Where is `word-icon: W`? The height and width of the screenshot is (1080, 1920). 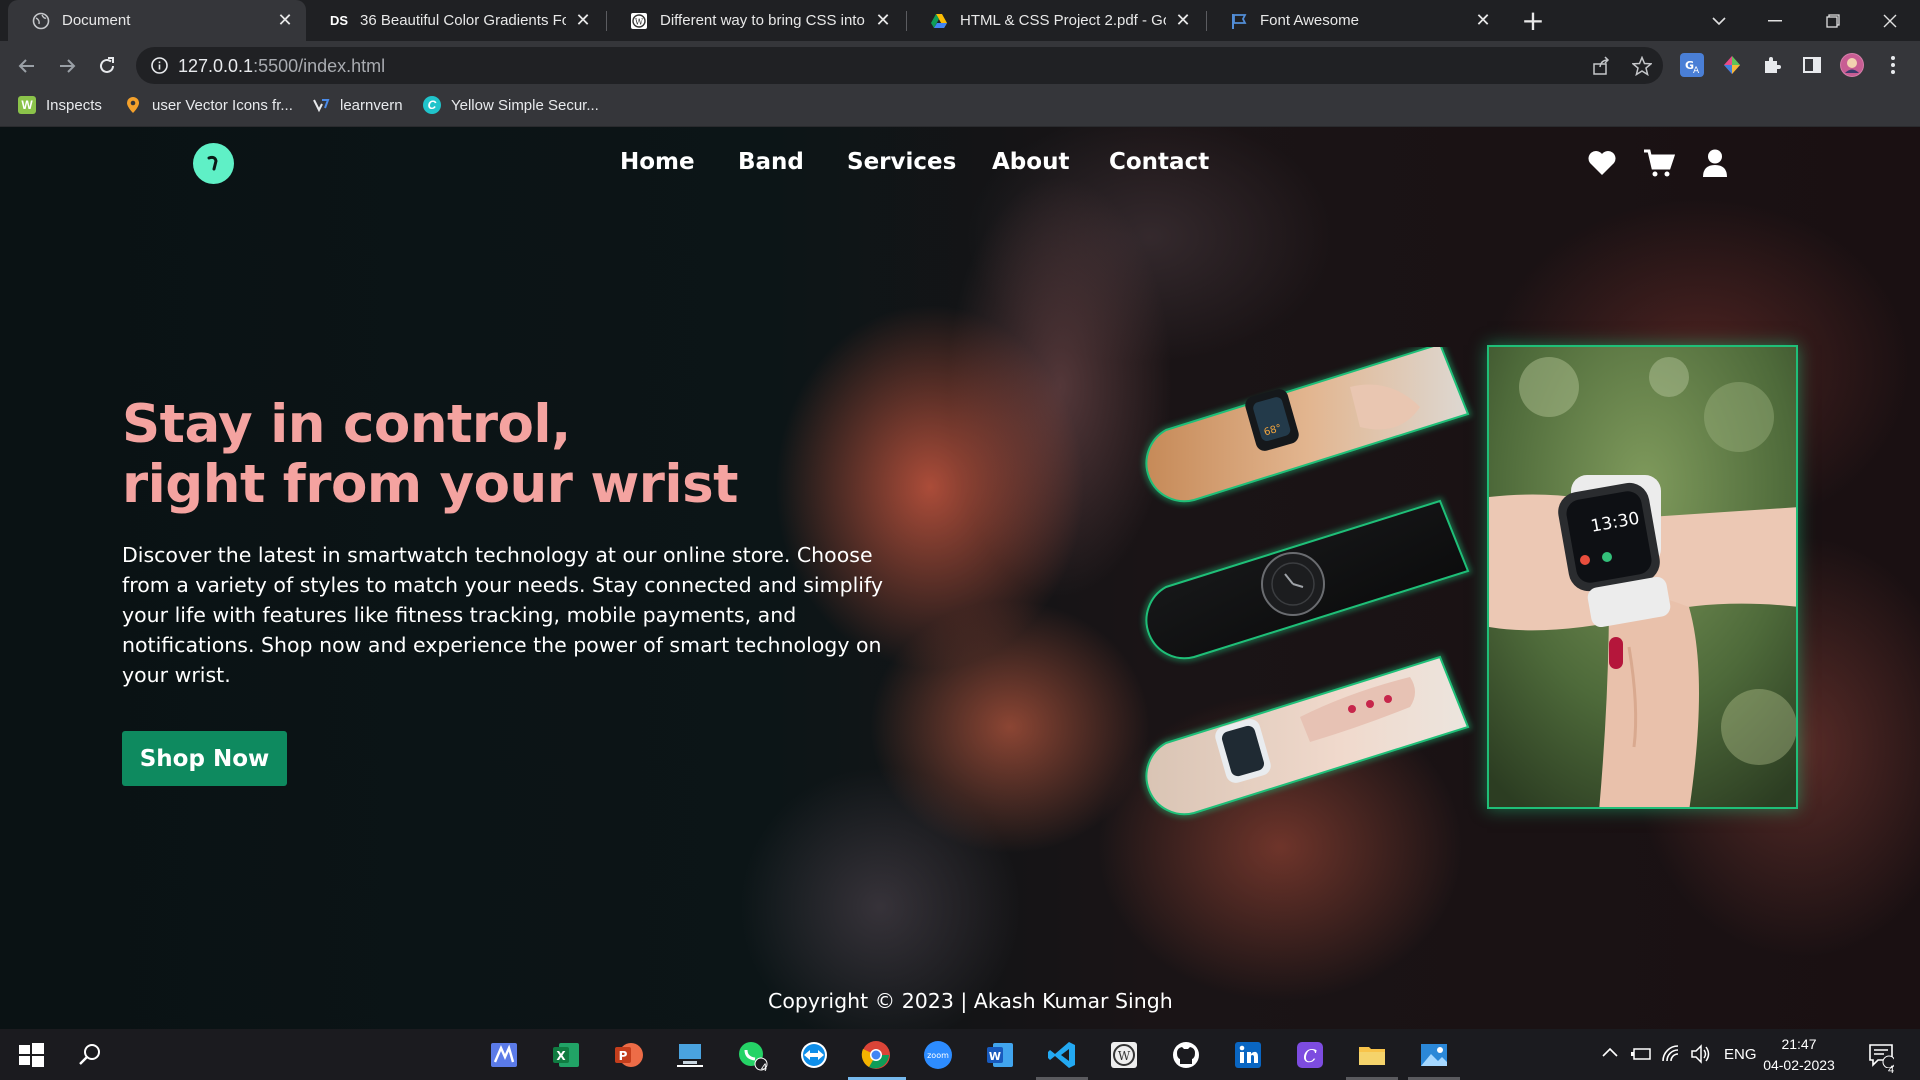
word-icon: W is located at coordinates (1000, 1055).